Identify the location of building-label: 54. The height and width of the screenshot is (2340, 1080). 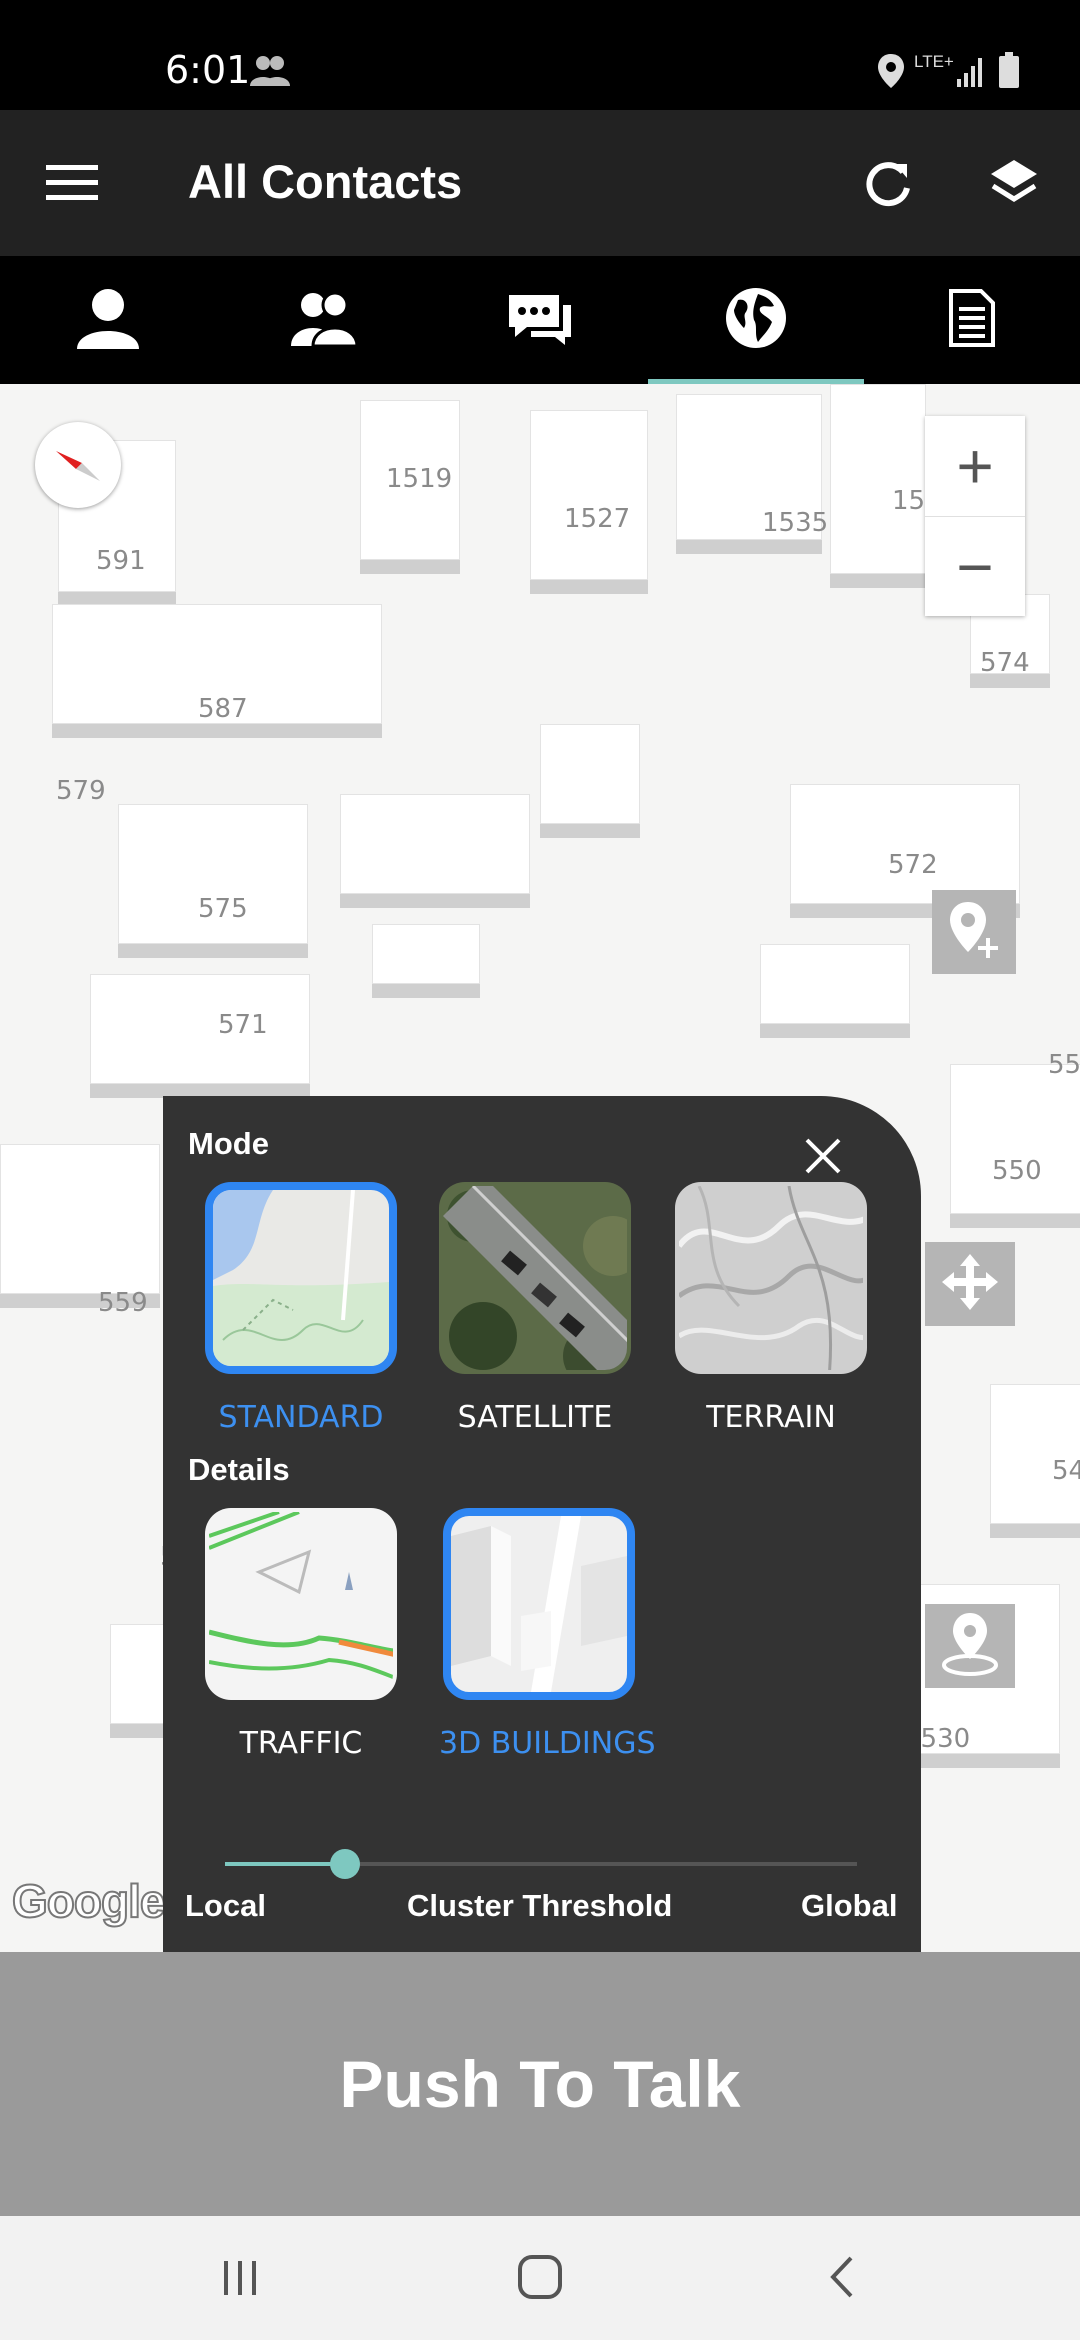
(1066, 1471).